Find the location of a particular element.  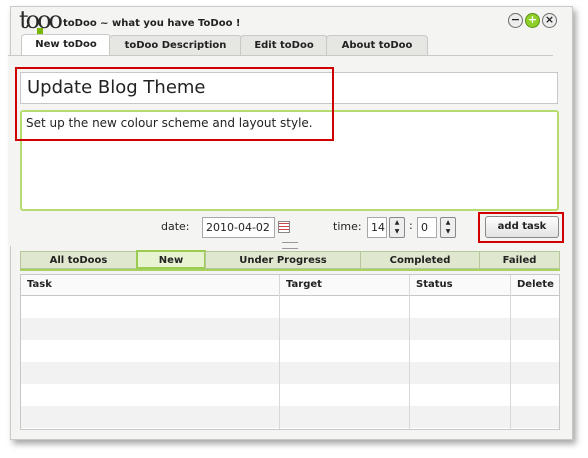

close-icon: × is located at coordinates (549, 20).